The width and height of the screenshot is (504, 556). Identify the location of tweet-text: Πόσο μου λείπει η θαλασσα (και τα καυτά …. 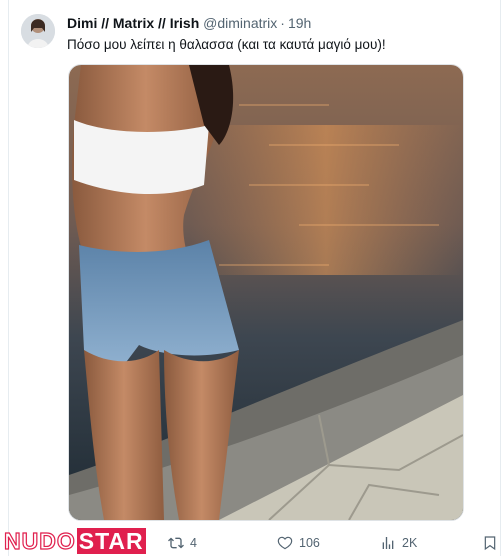
(226, 44).